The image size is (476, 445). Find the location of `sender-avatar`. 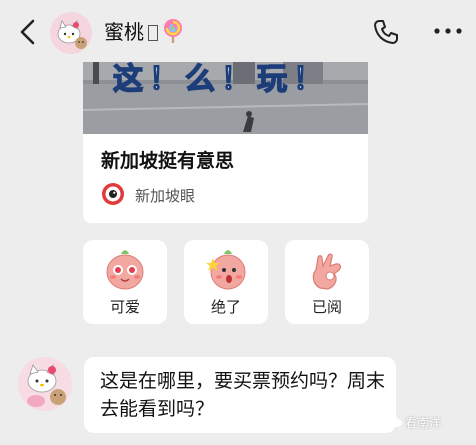

sender-avatar is located at coordinates (45, 384).